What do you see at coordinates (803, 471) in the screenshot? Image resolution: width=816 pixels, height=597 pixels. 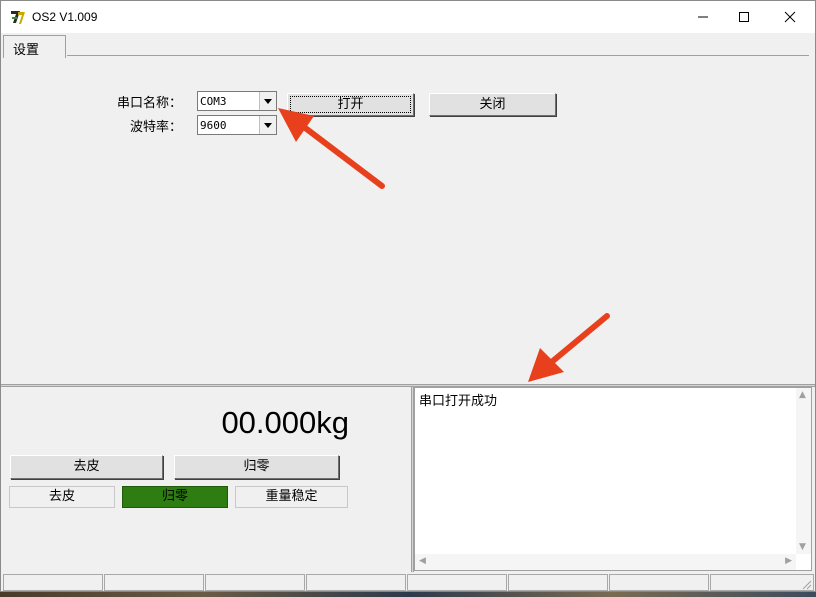 I see `log-vertical-scrollbar: ▲ ▼` at bounding box center [803, 471].